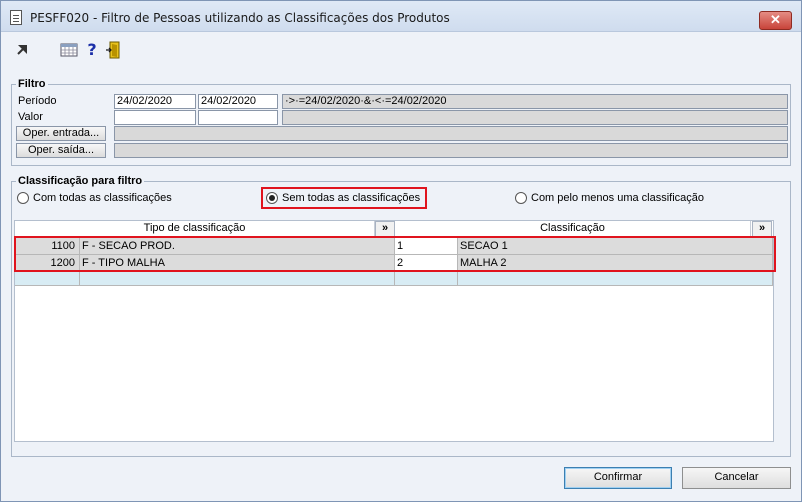  What do you see at coordinates (69, 50) in the screenshot?
I see `calculator-icon` at bounding box center [69, 50].